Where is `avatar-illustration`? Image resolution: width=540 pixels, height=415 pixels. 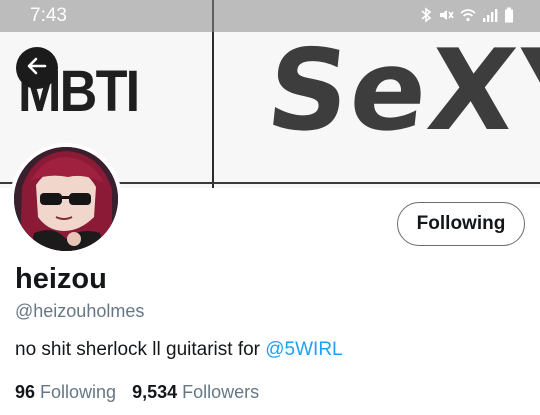
avatar-illustration is located at coordinates (66, 199).